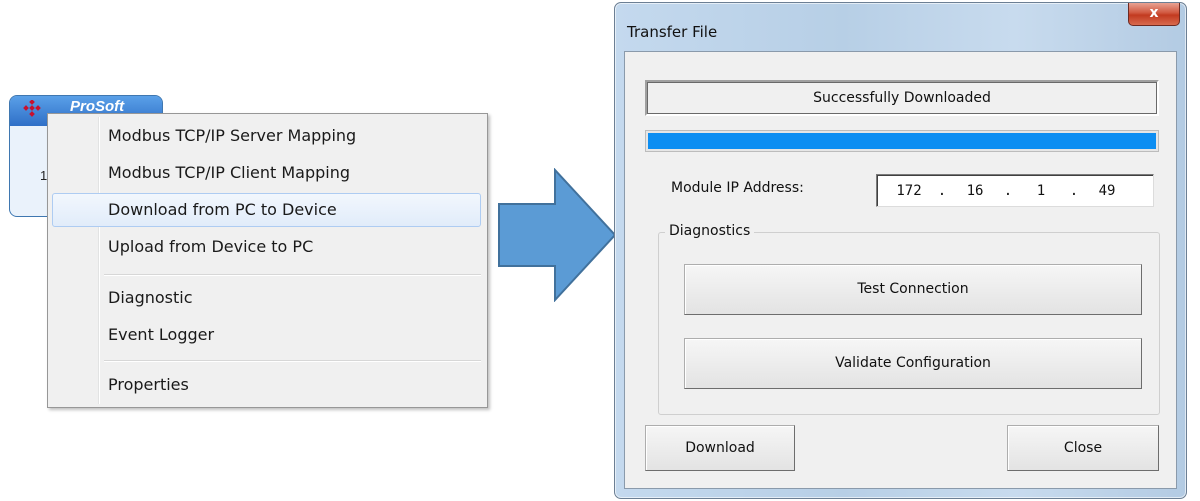  I want to click on menu-item-properties: Properties, so click(266, 385).